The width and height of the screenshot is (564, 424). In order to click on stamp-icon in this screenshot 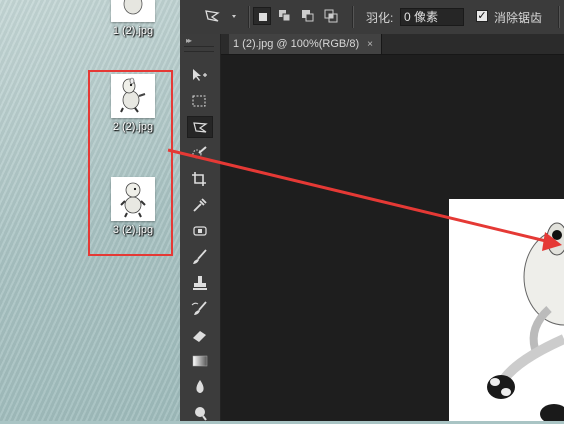, I will do `click(200, 283)`.